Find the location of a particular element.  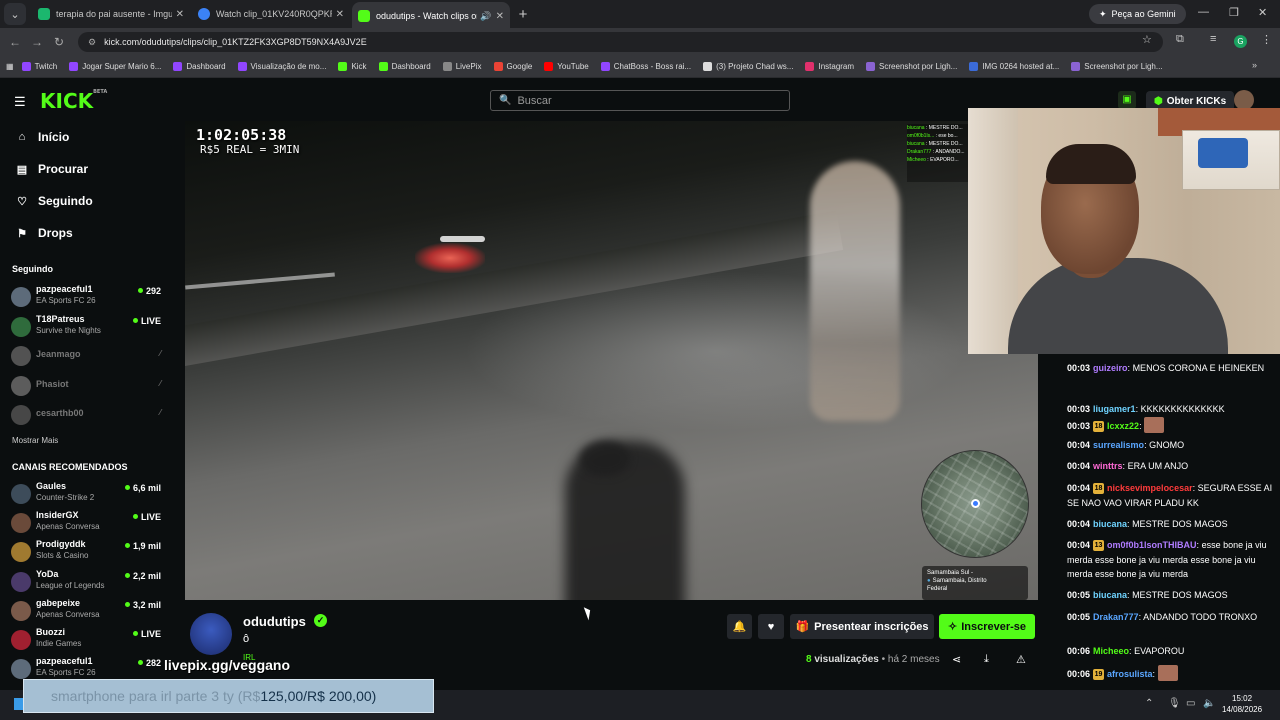

gift-subs-button: 🎁 Presentear inscrições is located at coordinates (862, 626).